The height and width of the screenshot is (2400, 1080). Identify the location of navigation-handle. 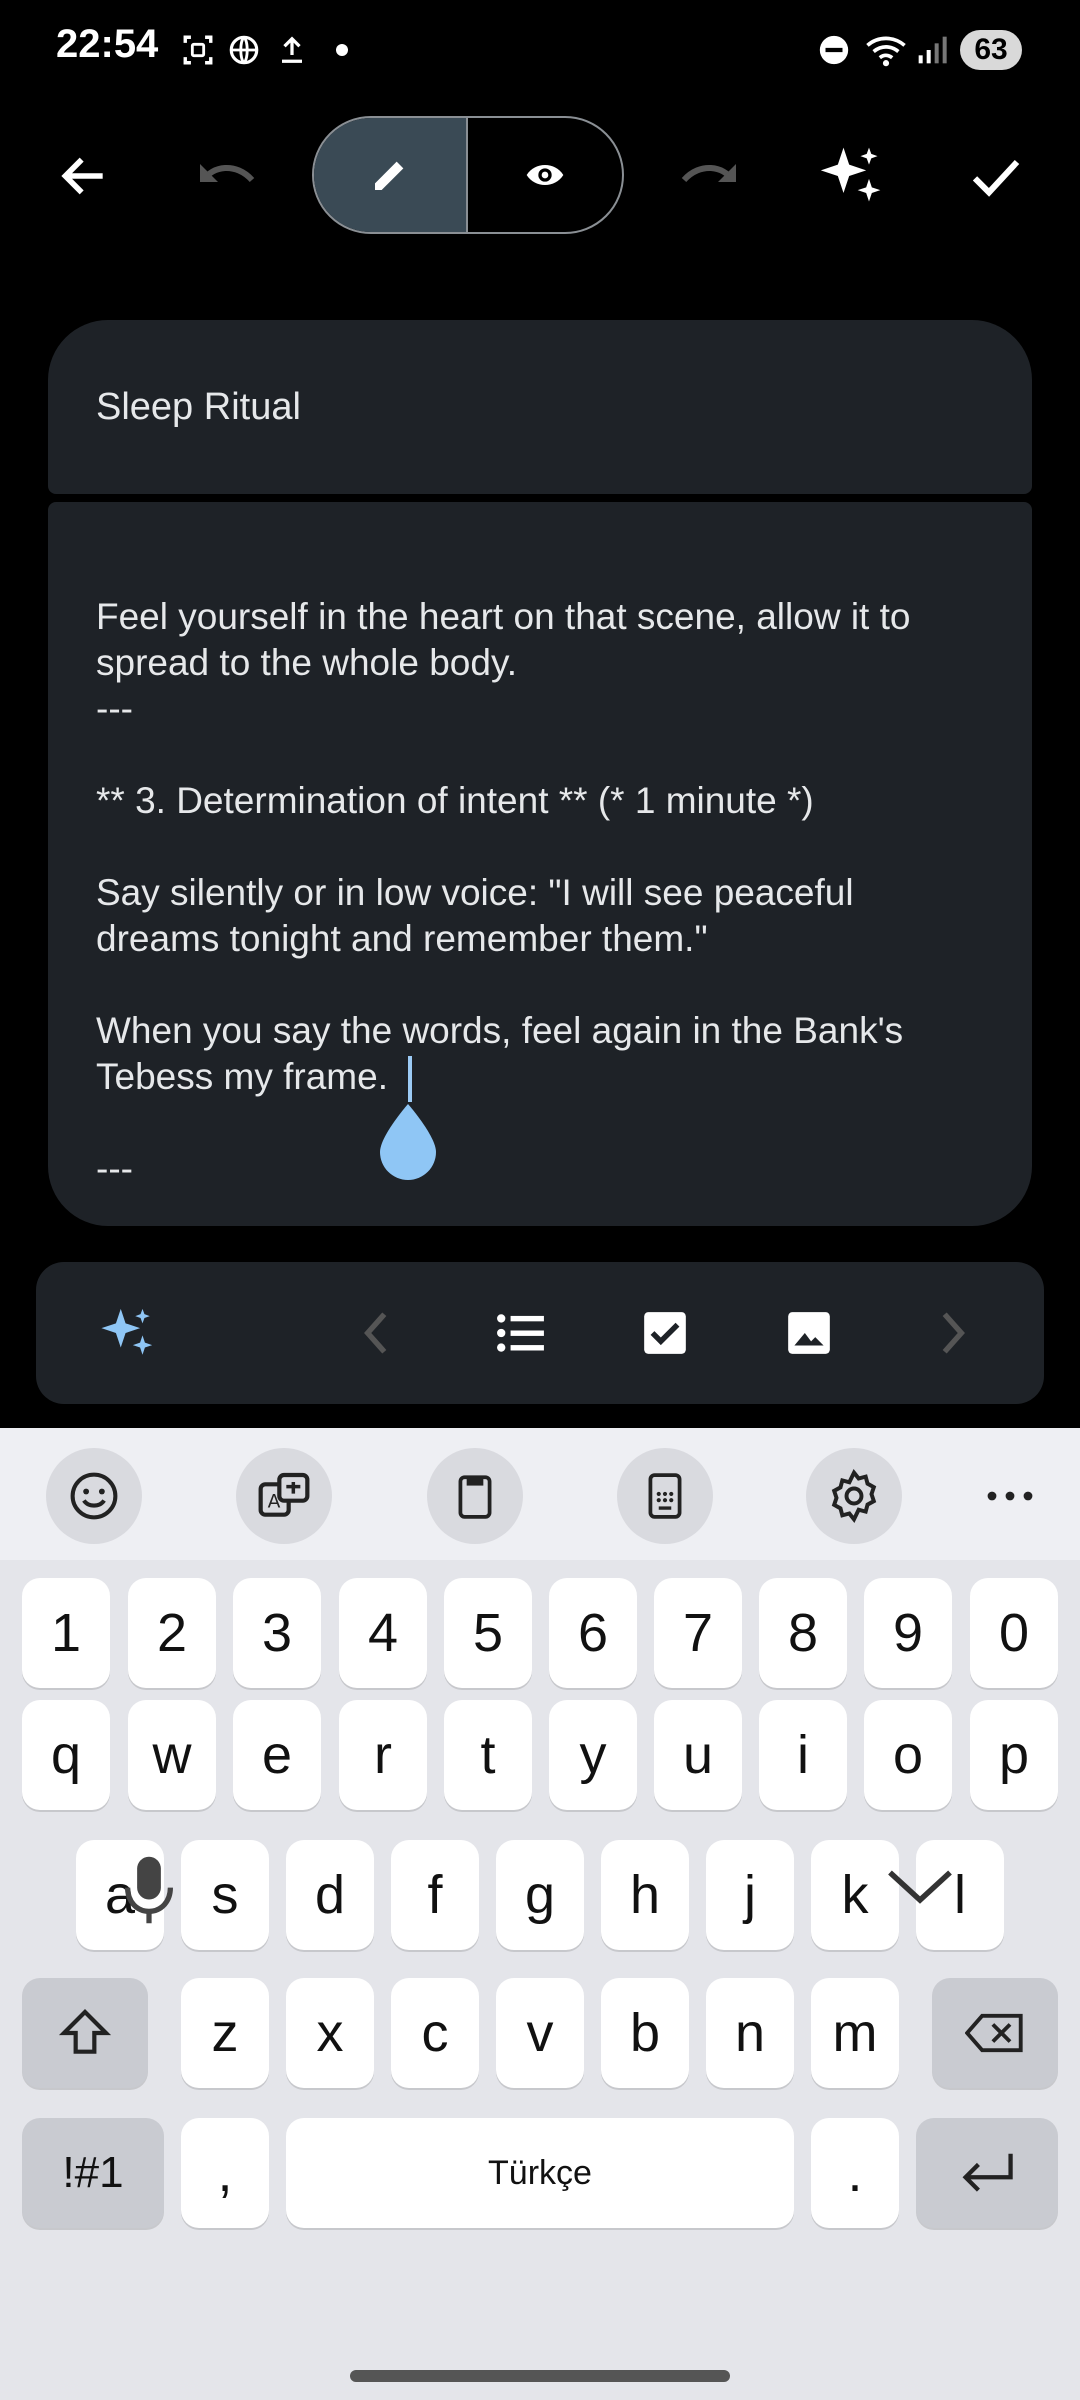
(540, 2376).